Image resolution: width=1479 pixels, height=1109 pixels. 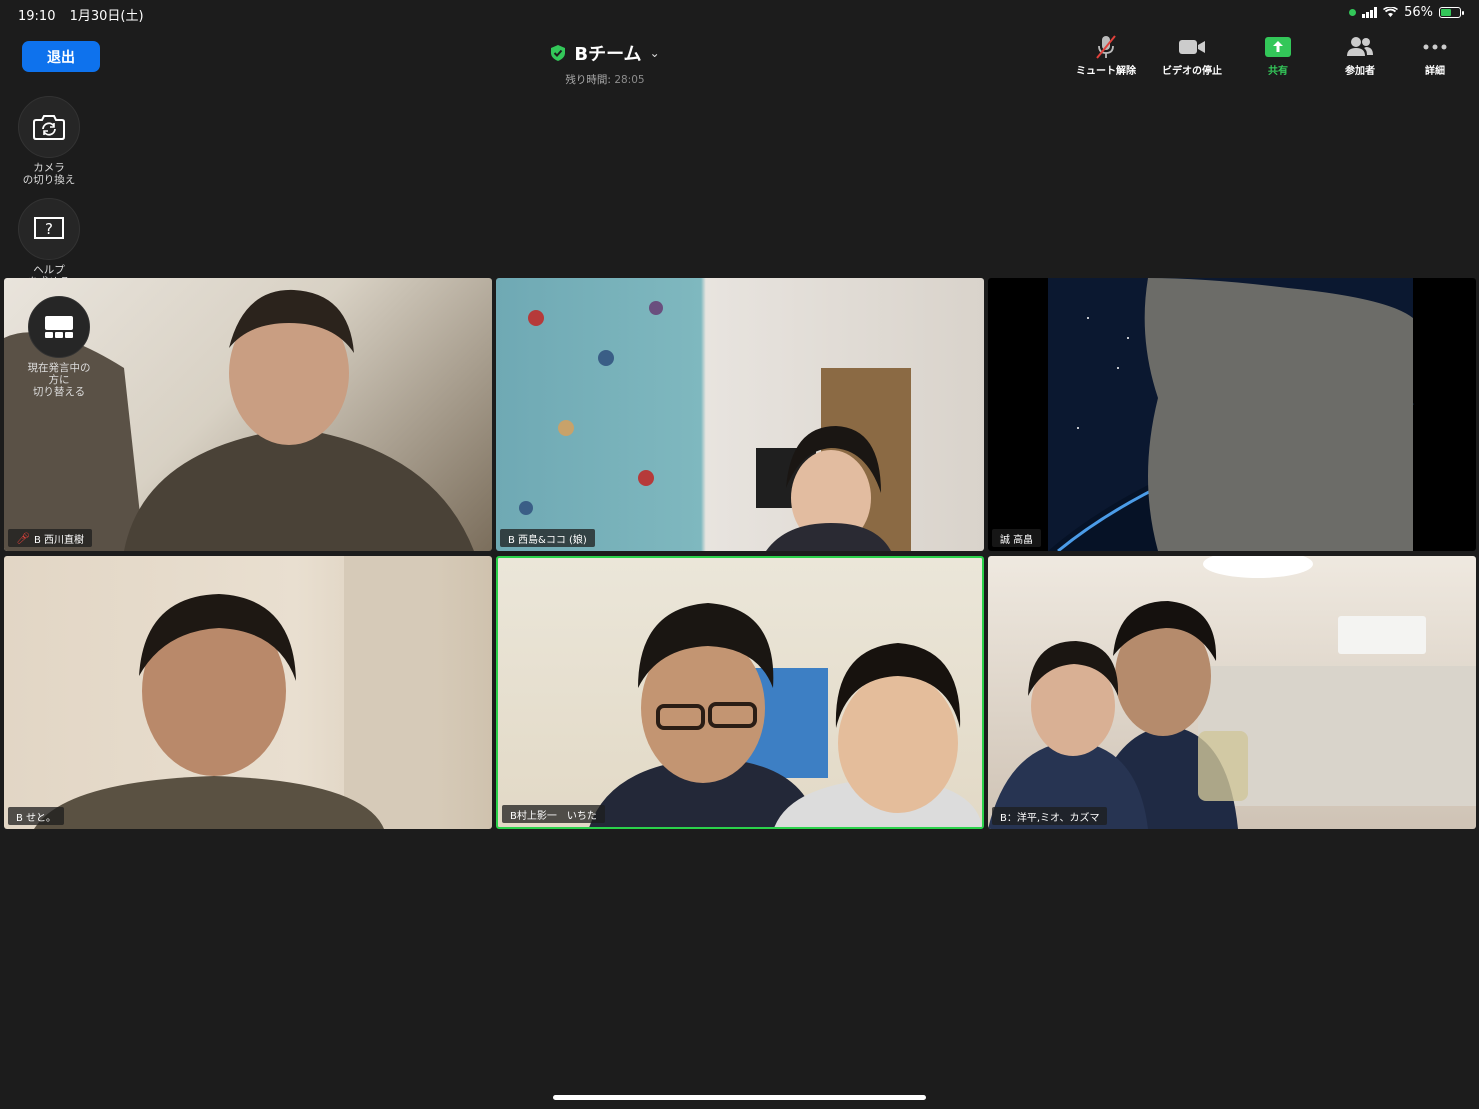 What do you see at coordinates (49, 243) in the screenshot?
I see `ask-for-help-button: ? ヘルプ を求める` at bounding box center [49, 243].